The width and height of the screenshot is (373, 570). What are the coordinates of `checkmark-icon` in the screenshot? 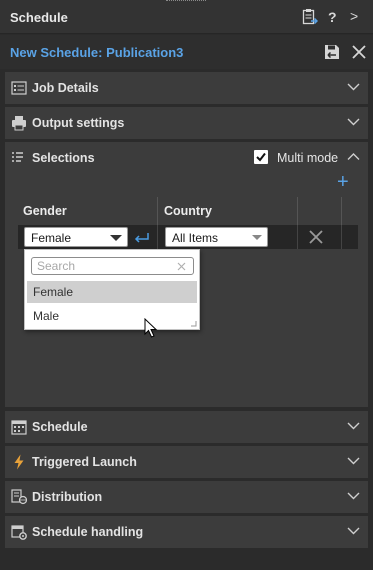 It's located at (261, 157).